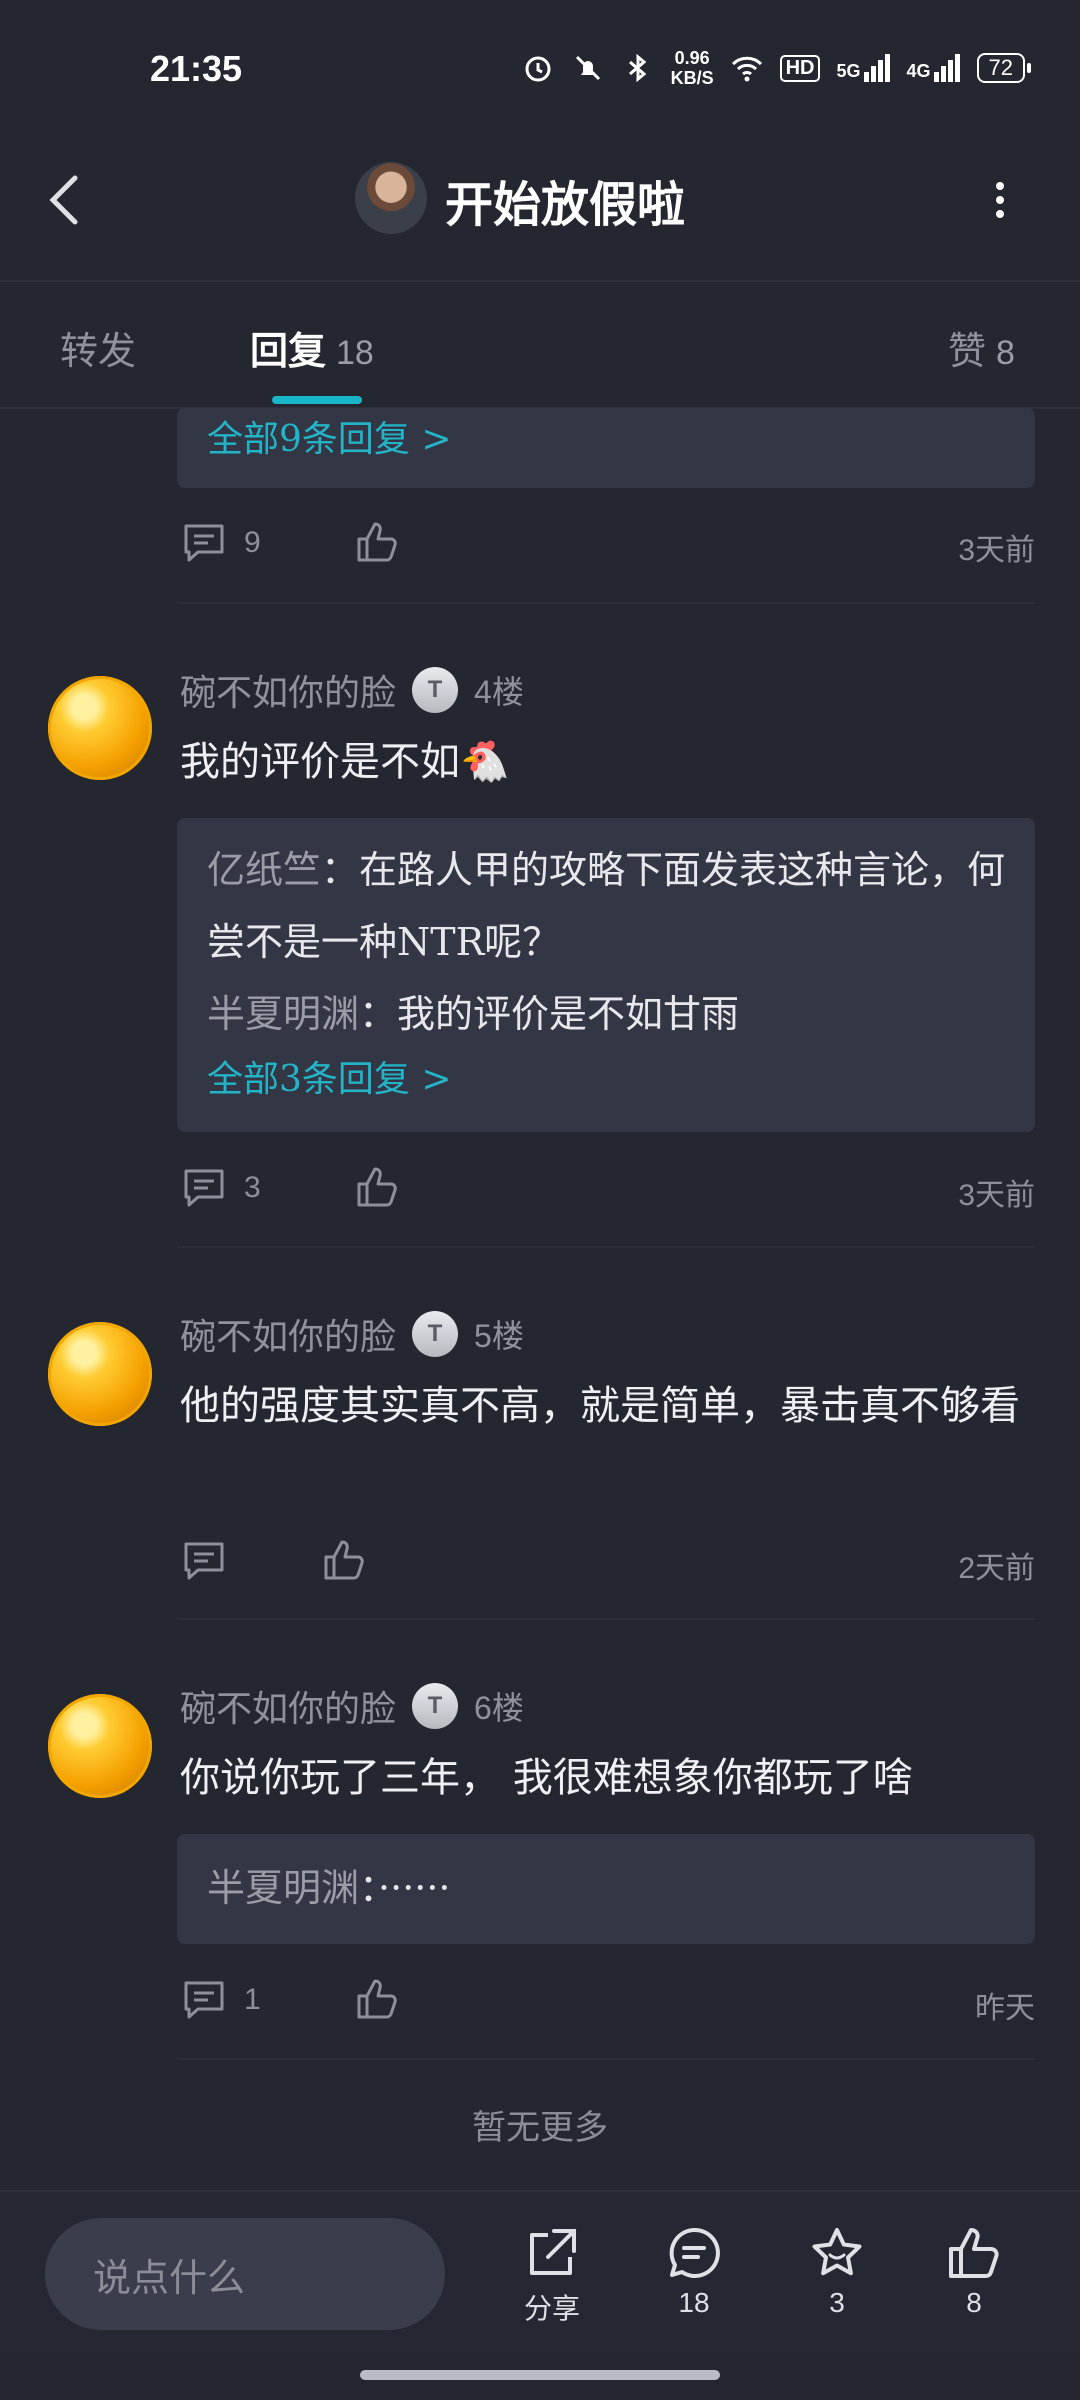  Describe the element at coordinates (553, 2252) in the screenshot. I see `share-icon` at that location.